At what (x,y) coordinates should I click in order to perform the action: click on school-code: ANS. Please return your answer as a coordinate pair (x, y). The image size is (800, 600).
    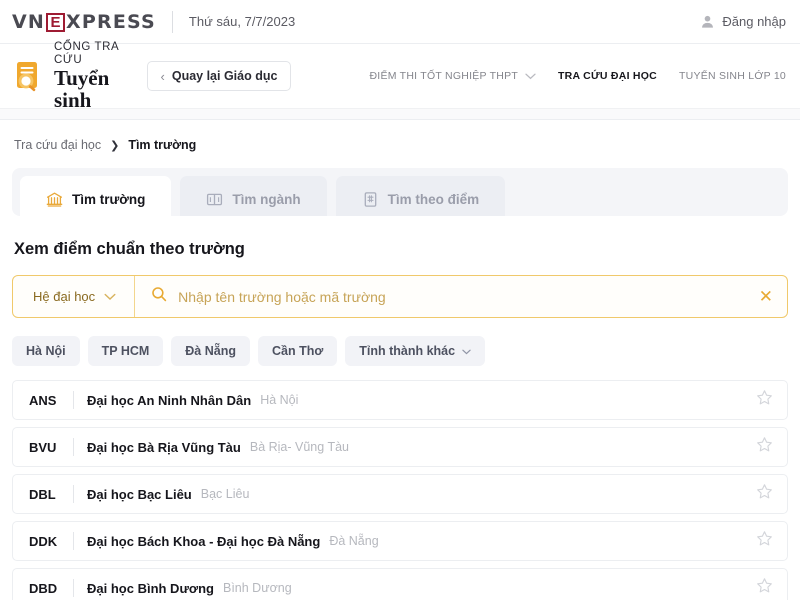
    Looking at the image, I should click on (43, 400).